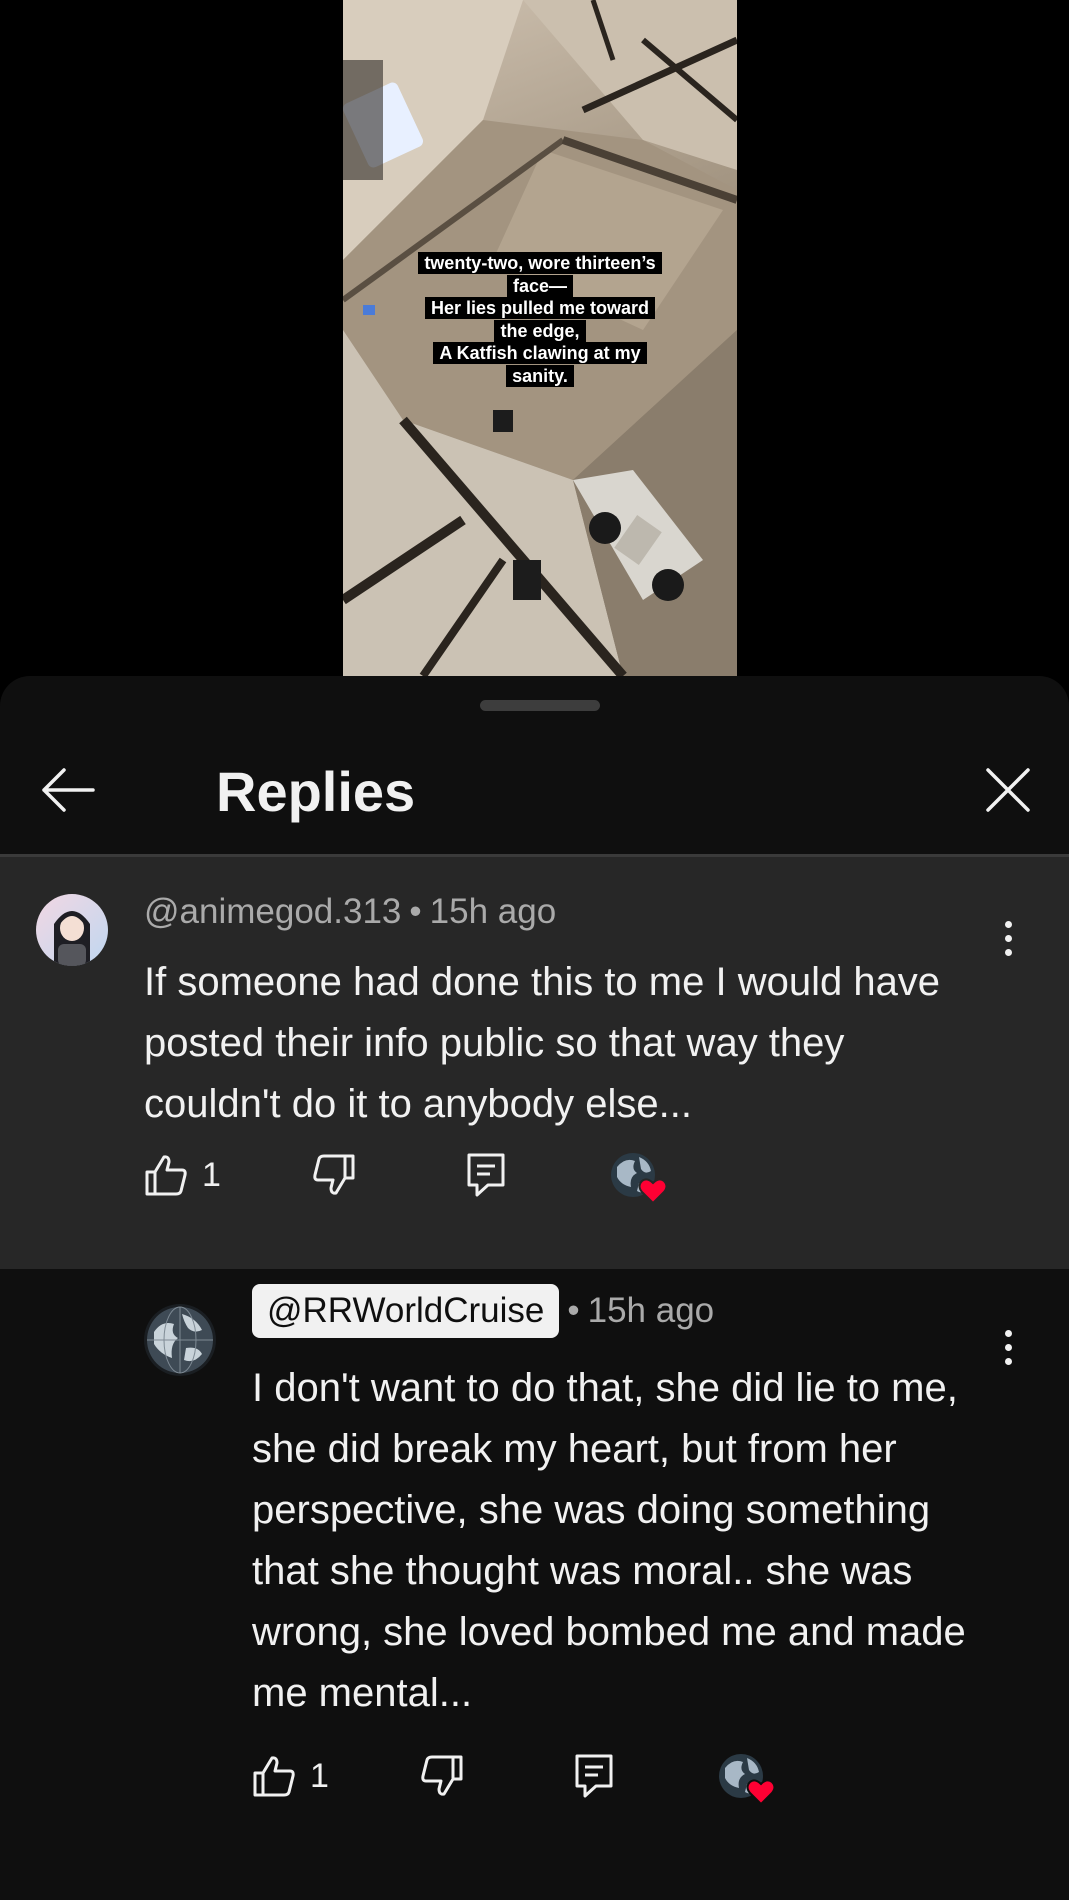 The height and width of the screenshot is (1900, 1069). I want to click on anime-avatar-image, so click(72, 930).